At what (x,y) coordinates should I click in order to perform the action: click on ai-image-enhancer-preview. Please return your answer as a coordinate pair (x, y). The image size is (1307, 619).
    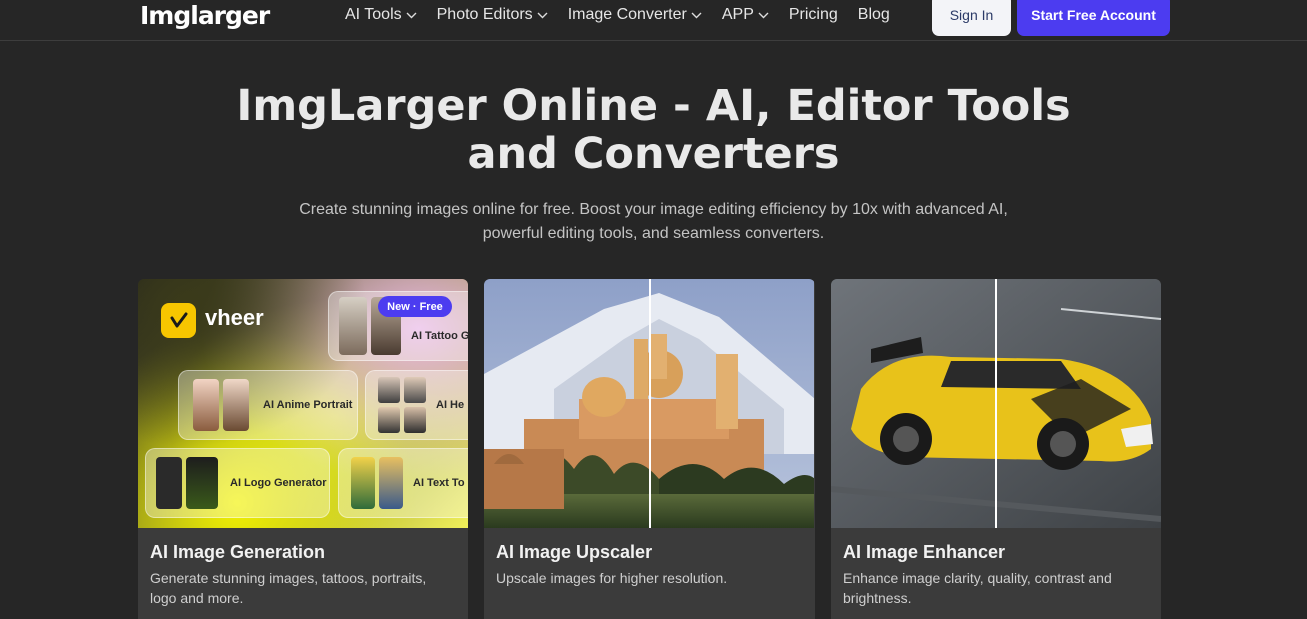
    Looking at the image, I should click on (996, 403).